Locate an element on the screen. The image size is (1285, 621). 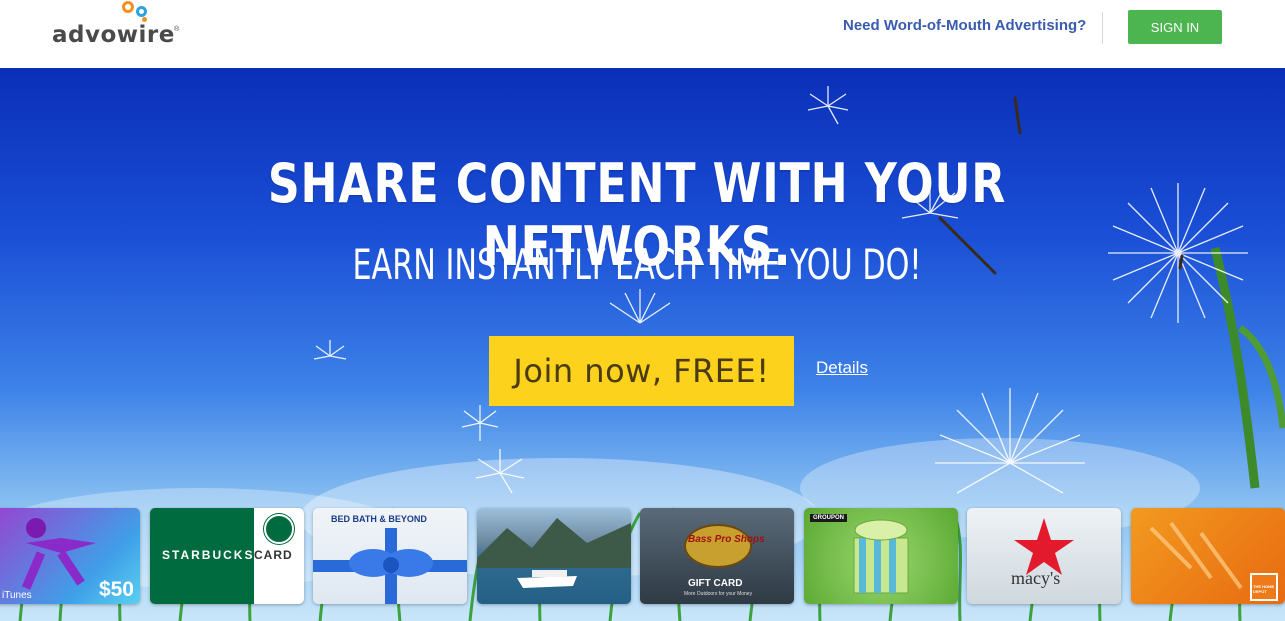
macys-star-icon is located at coordinates (1044, 546).